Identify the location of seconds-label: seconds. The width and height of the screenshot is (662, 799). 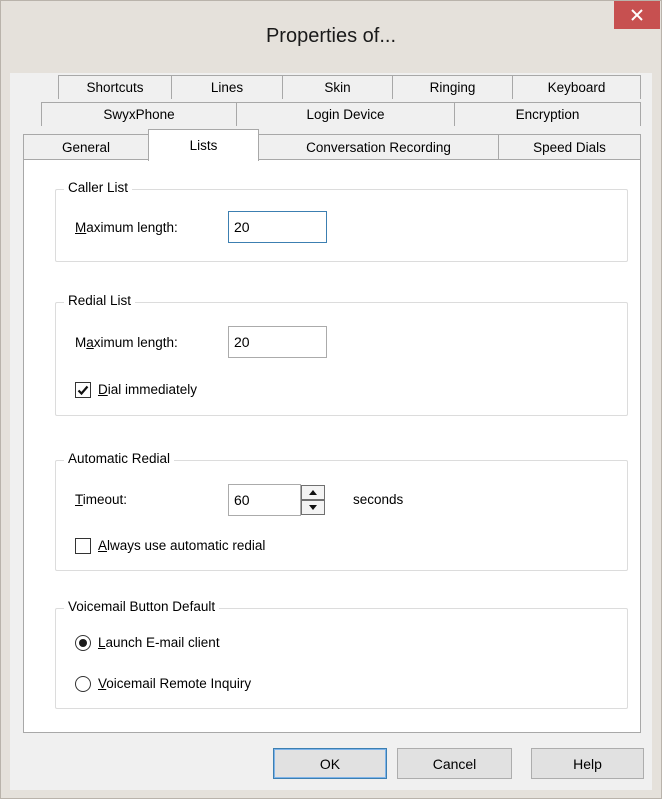
(378, 499).